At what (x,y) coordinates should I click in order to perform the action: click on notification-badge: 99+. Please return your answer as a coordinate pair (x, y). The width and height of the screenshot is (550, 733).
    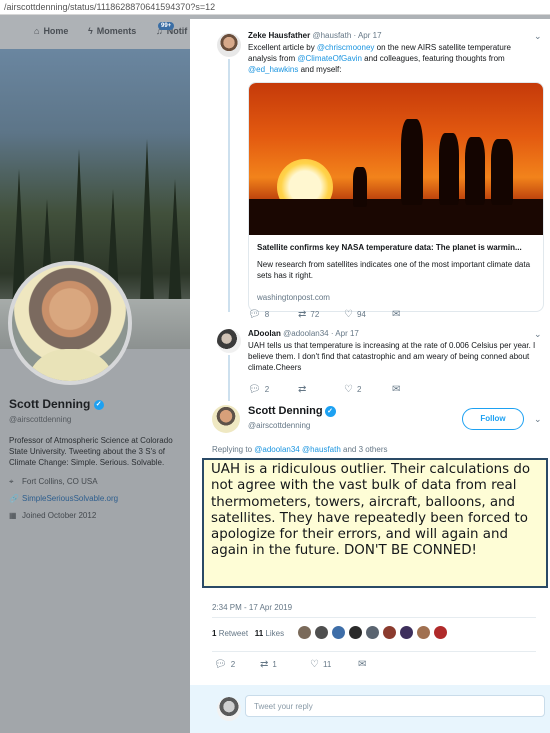
    Looking at the image, I should click on (166, 26).